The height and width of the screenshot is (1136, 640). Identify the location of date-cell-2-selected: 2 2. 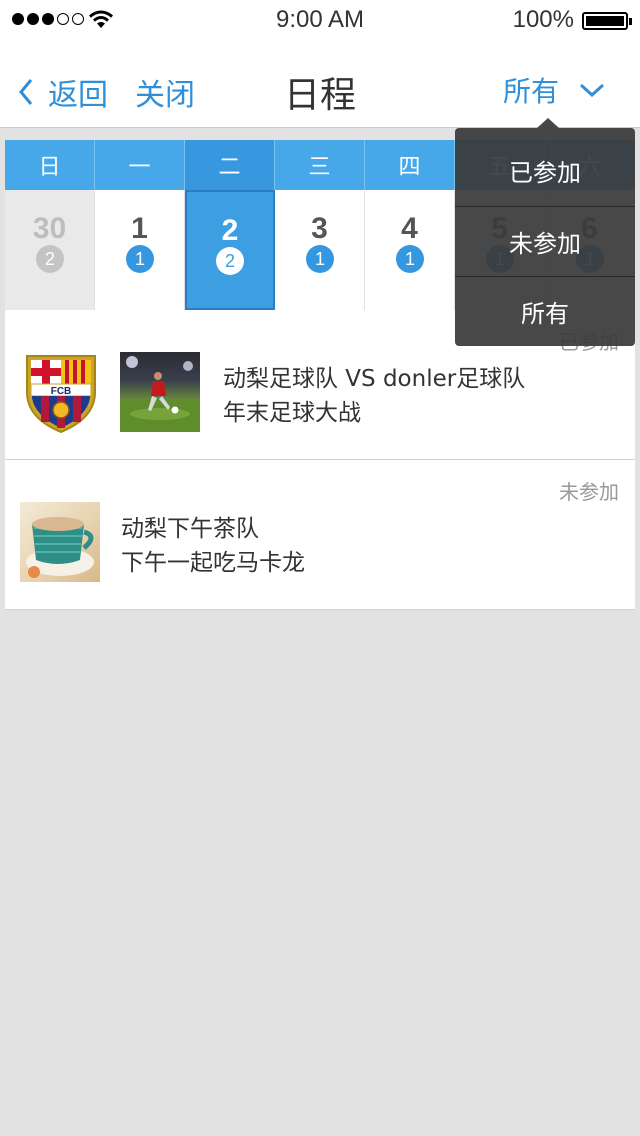
(230, 250).